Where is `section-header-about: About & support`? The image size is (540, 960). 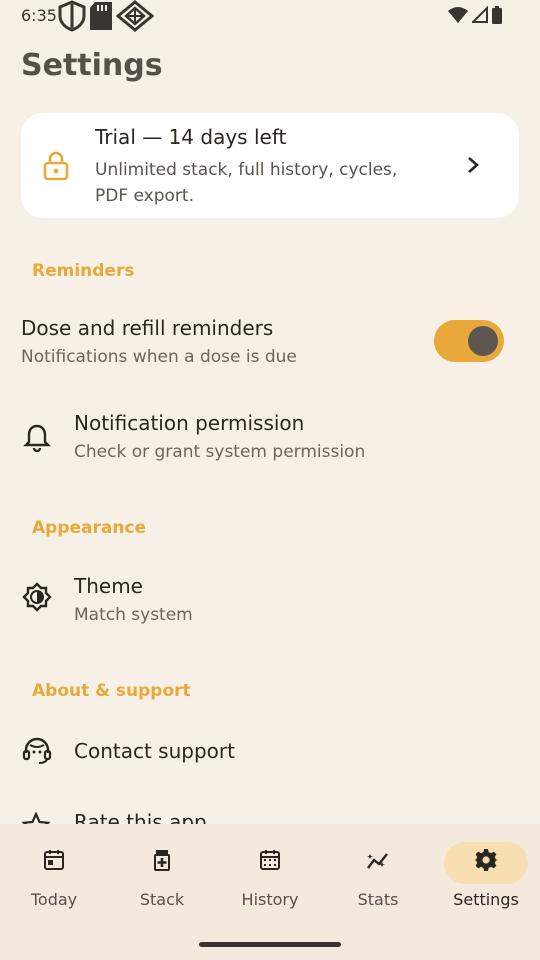
section-header-about: About & support is located at coordinates (111, 691).